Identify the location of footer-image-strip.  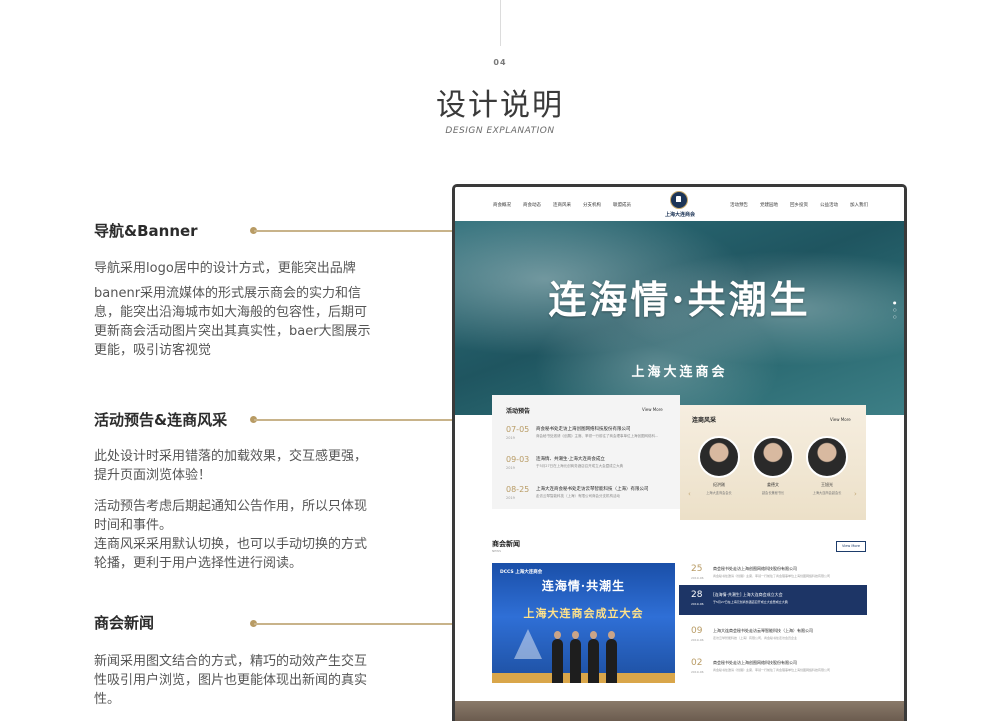
(679, 711).